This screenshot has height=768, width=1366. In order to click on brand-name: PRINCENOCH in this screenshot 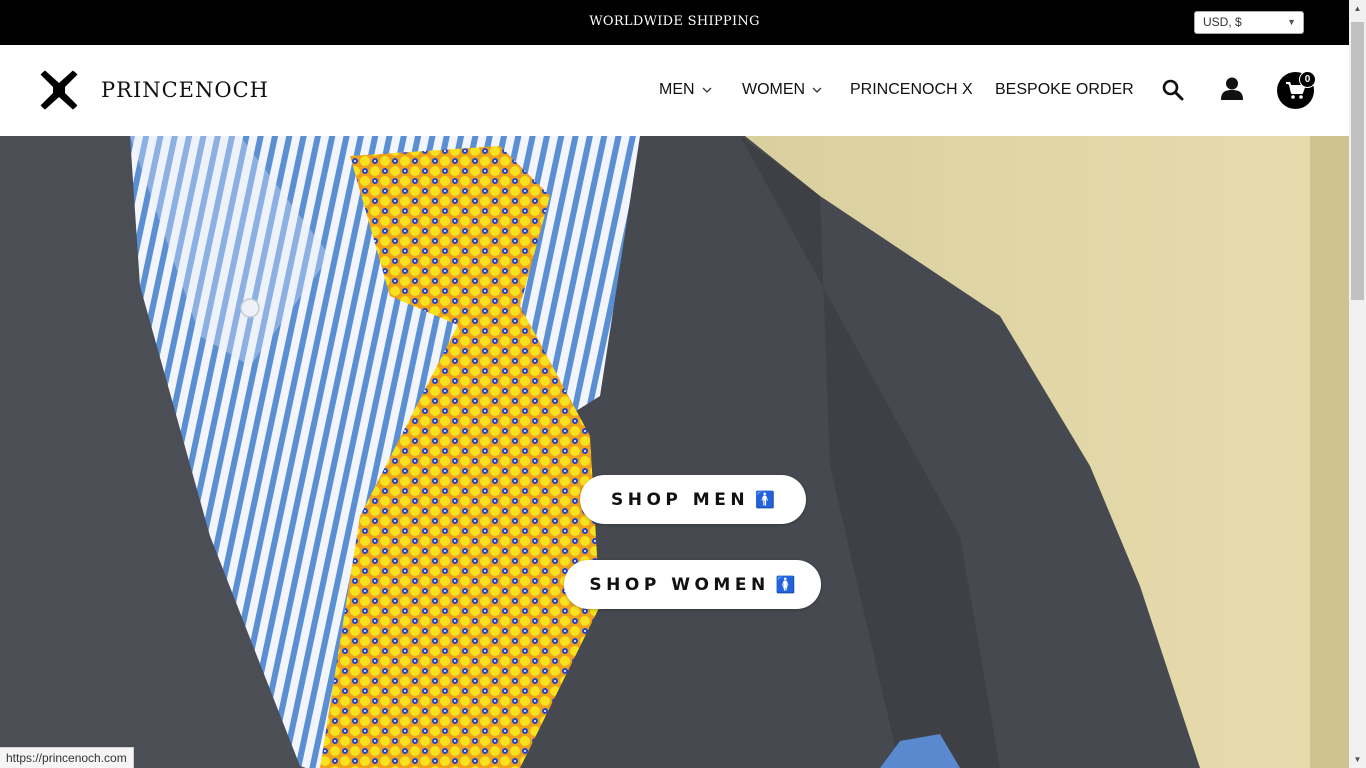, I will do `click(185, 90)`.